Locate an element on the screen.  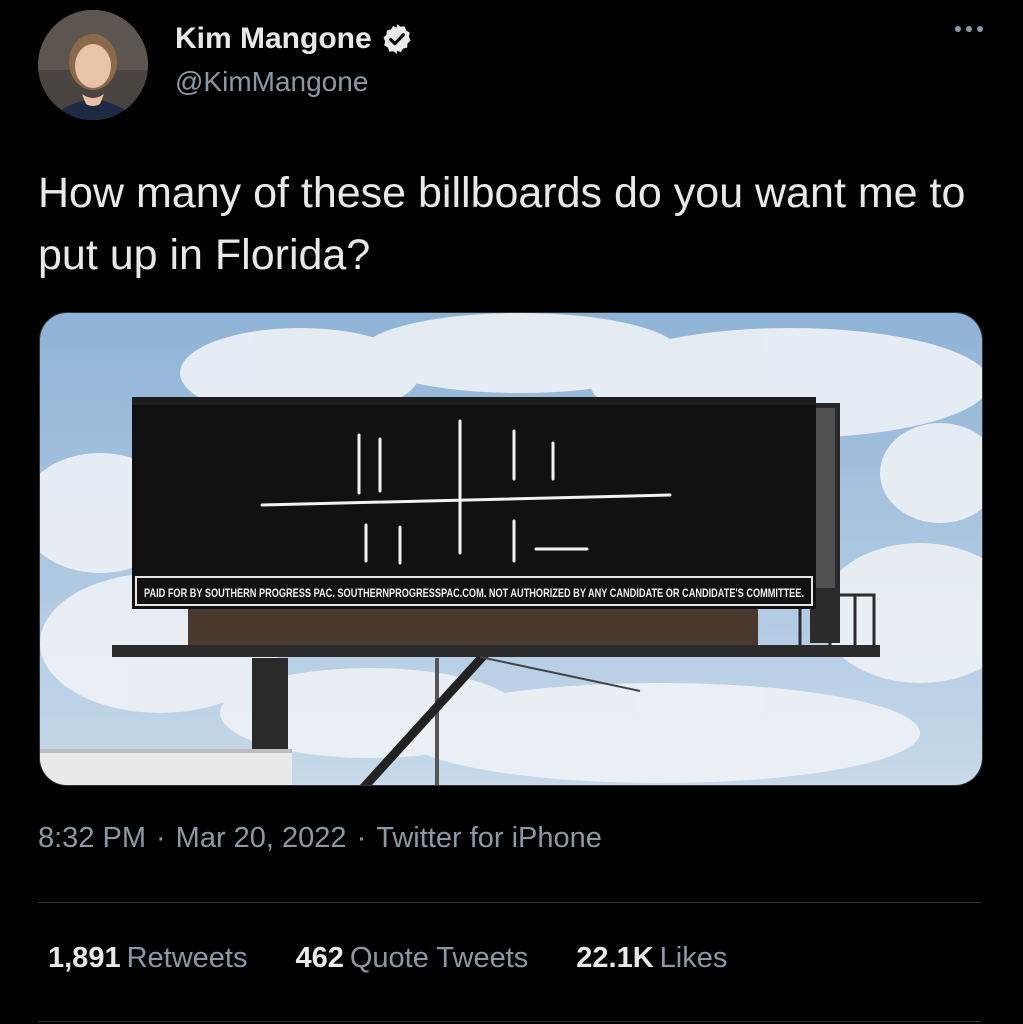
retweets-stat: 1,891 Retweets is located at coordinates (147, 958).